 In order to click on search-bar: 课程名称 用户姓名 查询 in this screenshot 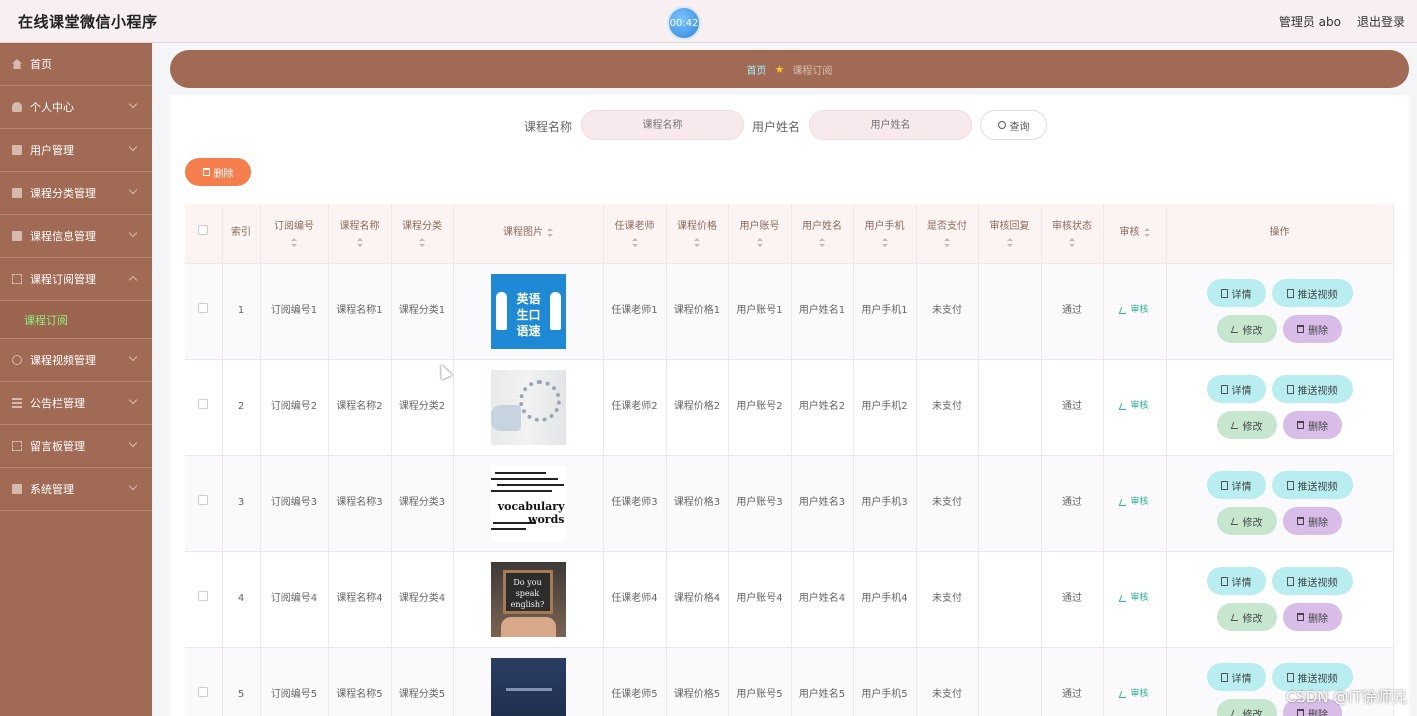, I will do `click(789, 126)`.